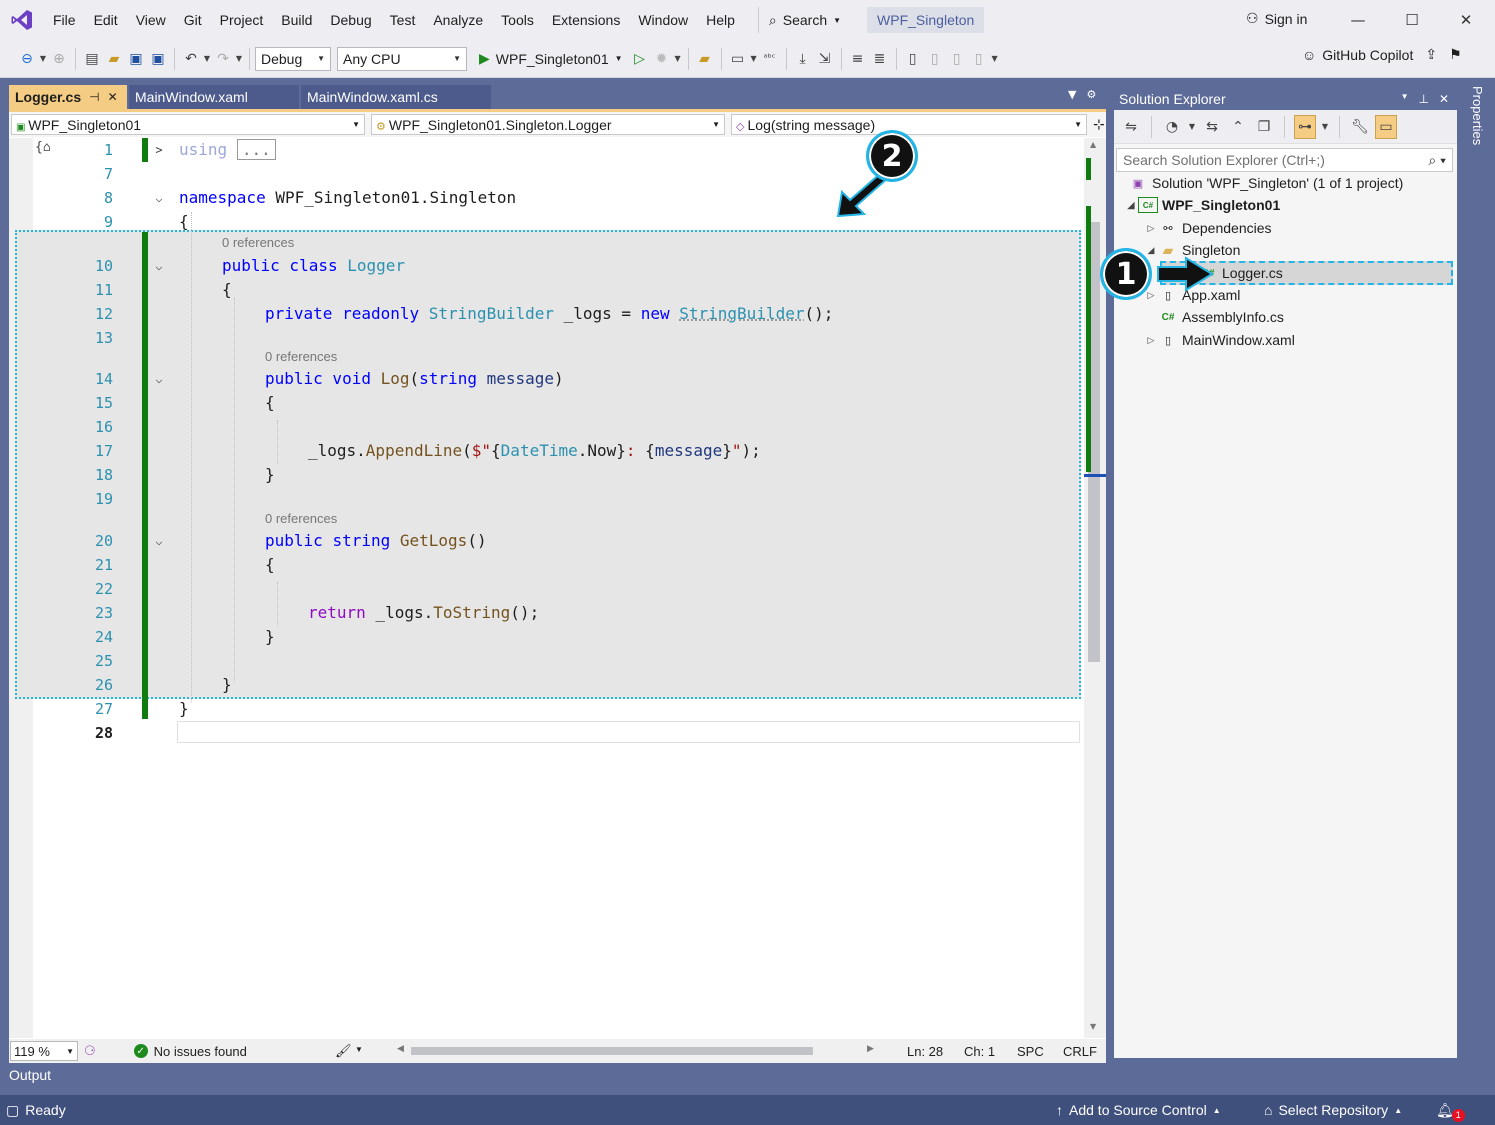 The width and height of the screenshot is (1495, 1125). Describe the element at coordinates (1080, 1051) in the screenshot. I see `line-ending: CRLF` at that location.